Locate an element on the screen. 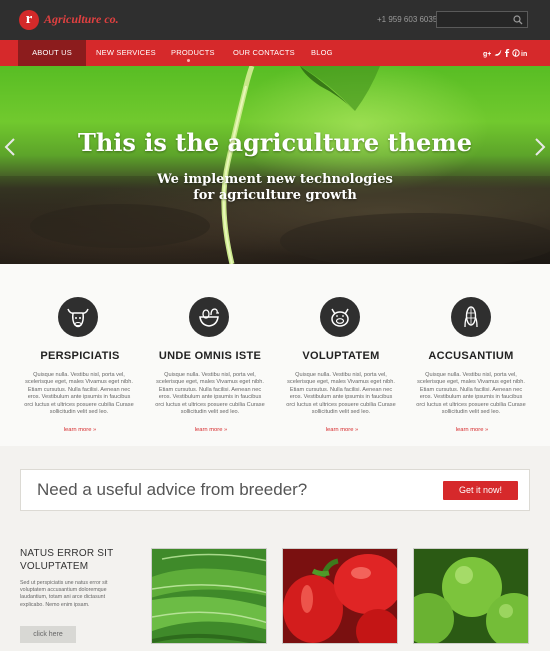  twitter-icon is located at coordinates (498, 53).